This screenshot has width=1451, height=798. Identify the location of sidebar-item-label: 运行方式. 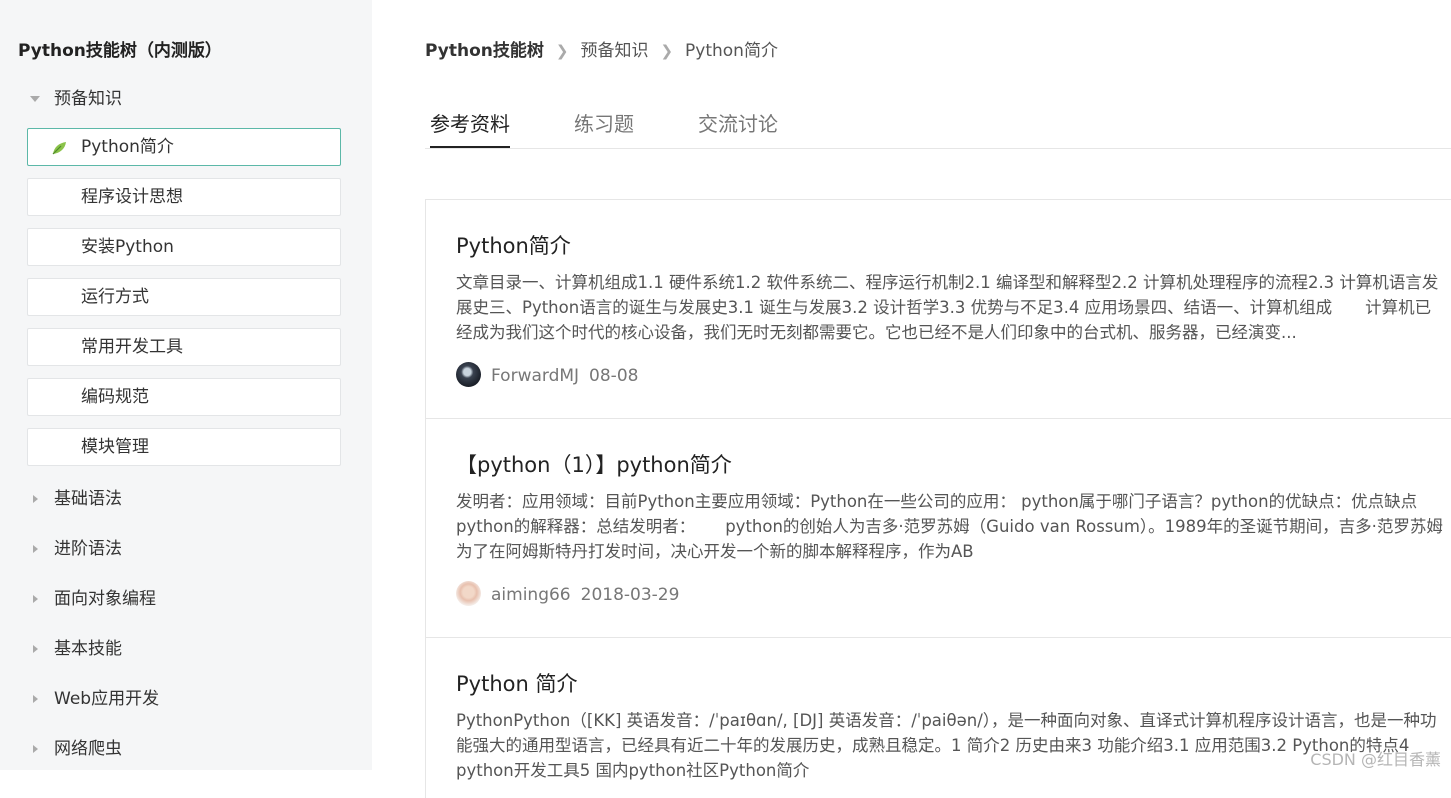
(115, 297).